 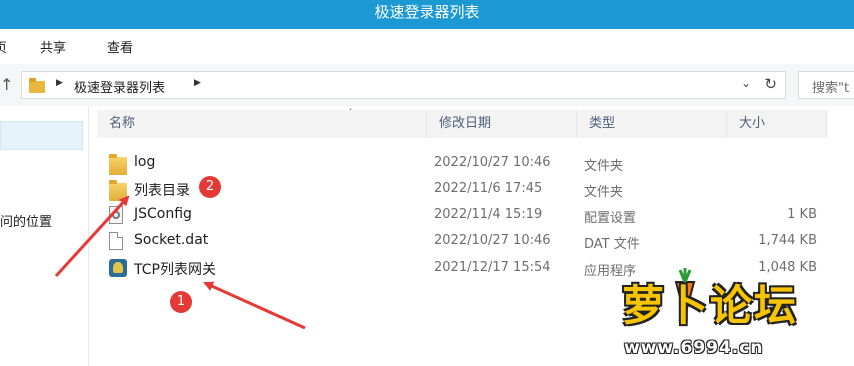 I want to click on watermark: 萝卜论坛 www.6994.cn, so click(x=722, y=317).